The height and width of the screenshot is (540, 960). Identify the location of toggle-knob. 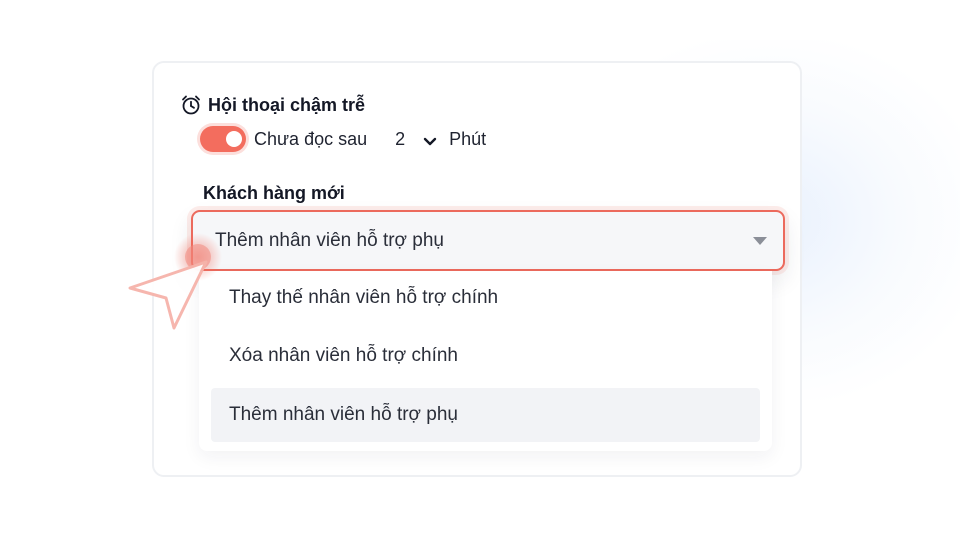
(234, 139).